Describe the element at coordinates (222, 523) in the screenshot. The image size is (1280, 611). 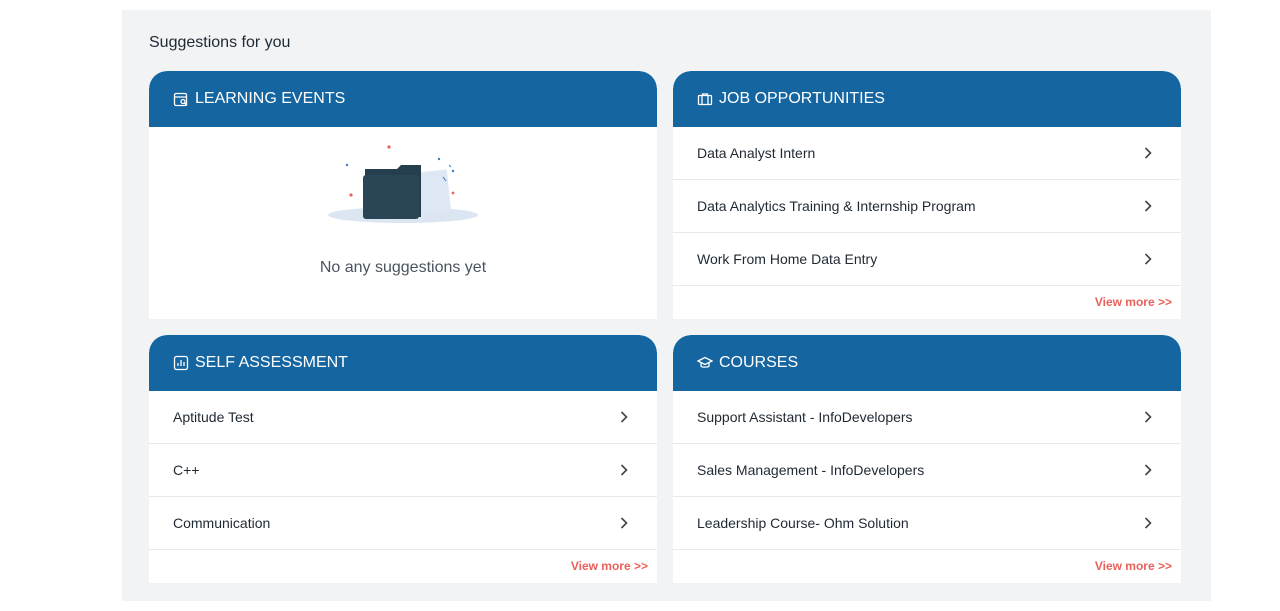
I see `assessment-item-label: Communication` at that location.